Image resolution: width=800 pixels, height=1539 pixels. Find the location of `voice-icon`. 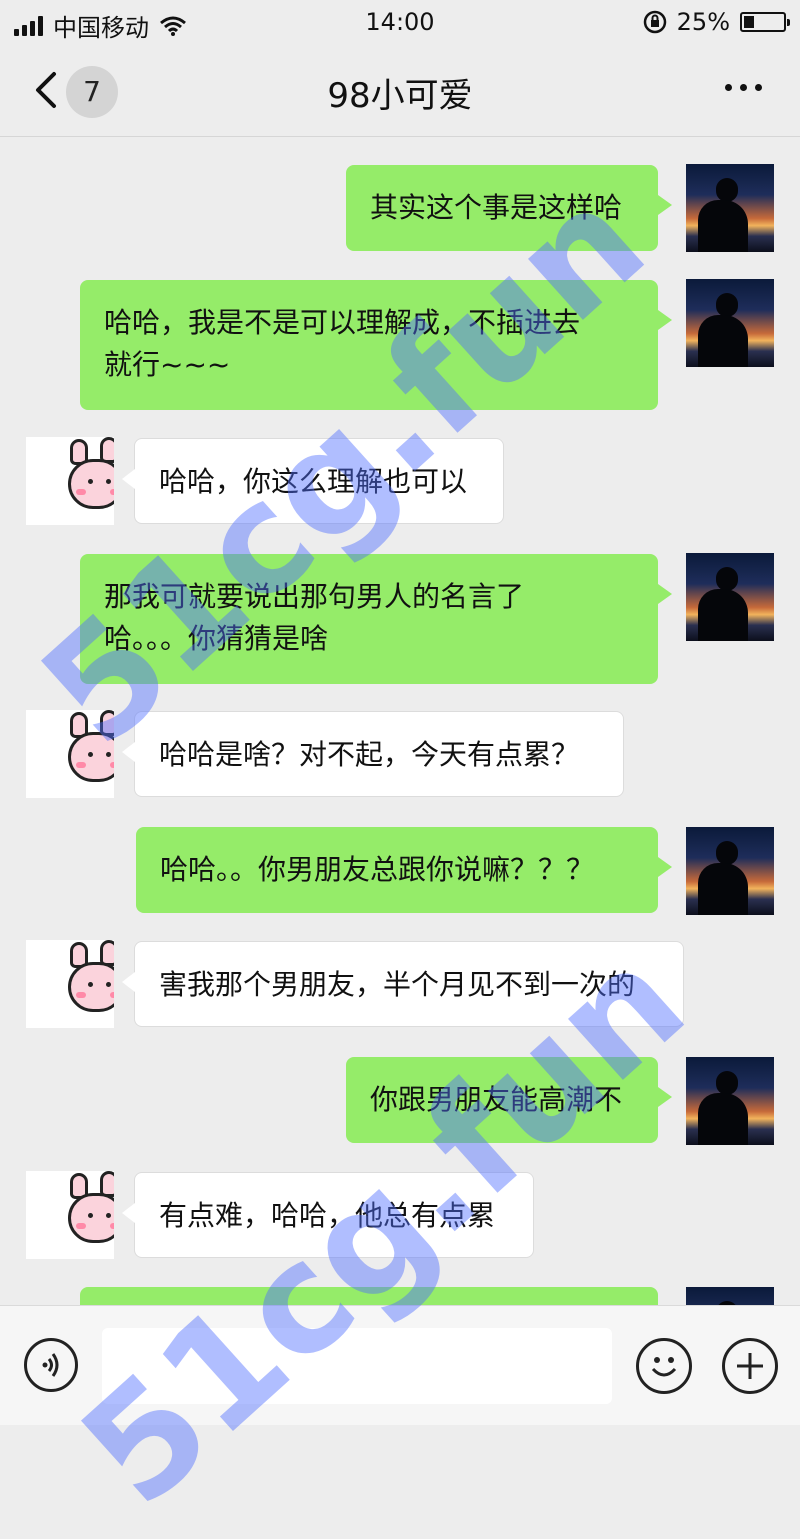

voice-icon is located at coordinates (51, 1365).